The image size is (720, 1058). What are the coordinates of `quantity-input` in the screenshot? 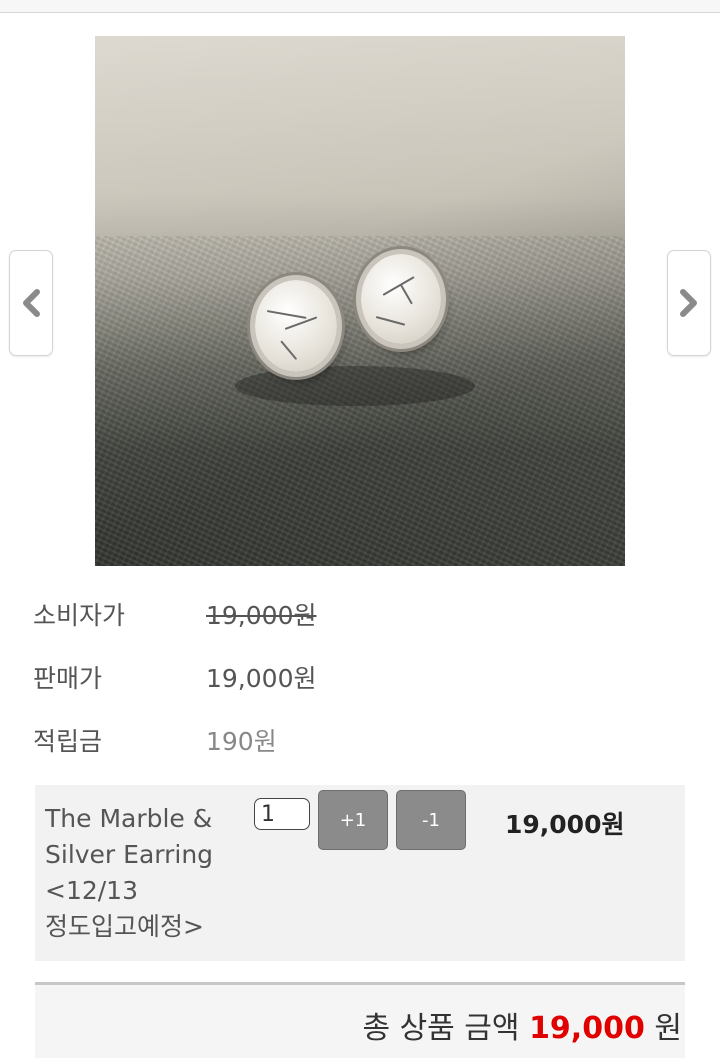 It's located at (282, 814).